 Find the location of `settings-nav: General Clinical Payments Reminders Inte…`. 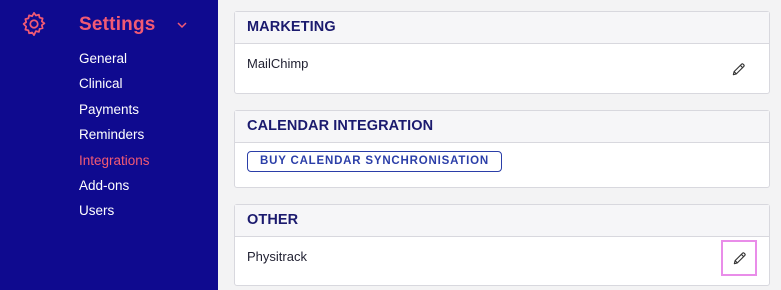

settings-nav: General Clinical Payments Reminders Inte… is located at coordinates (114, 137).